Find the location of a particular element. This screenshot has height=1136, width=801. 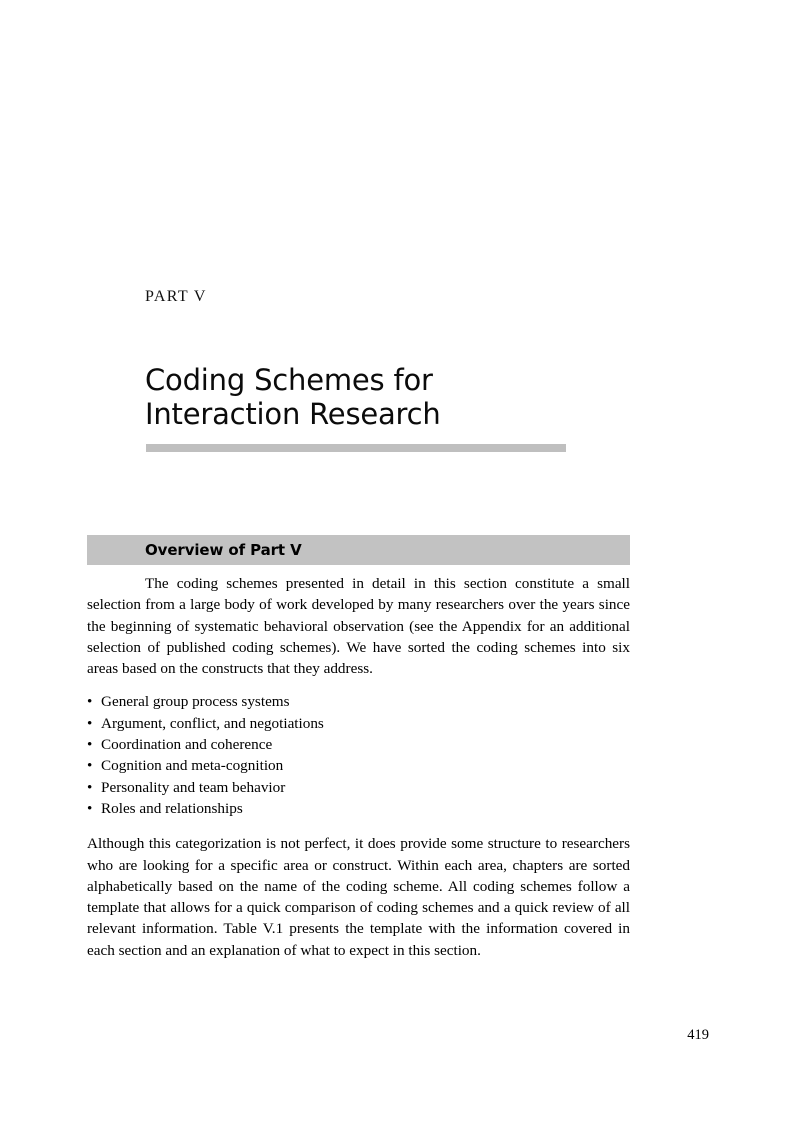

list-item: • General group process systems is located at coordinates (358, 701).